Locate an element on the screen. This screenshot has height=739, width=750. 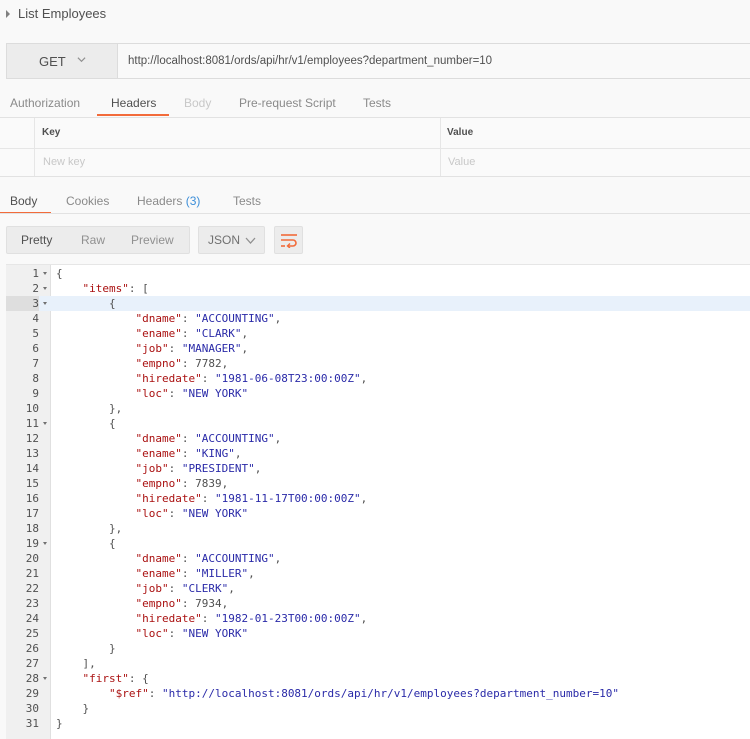
line-number: 28 is located at coordinates (32, 678).